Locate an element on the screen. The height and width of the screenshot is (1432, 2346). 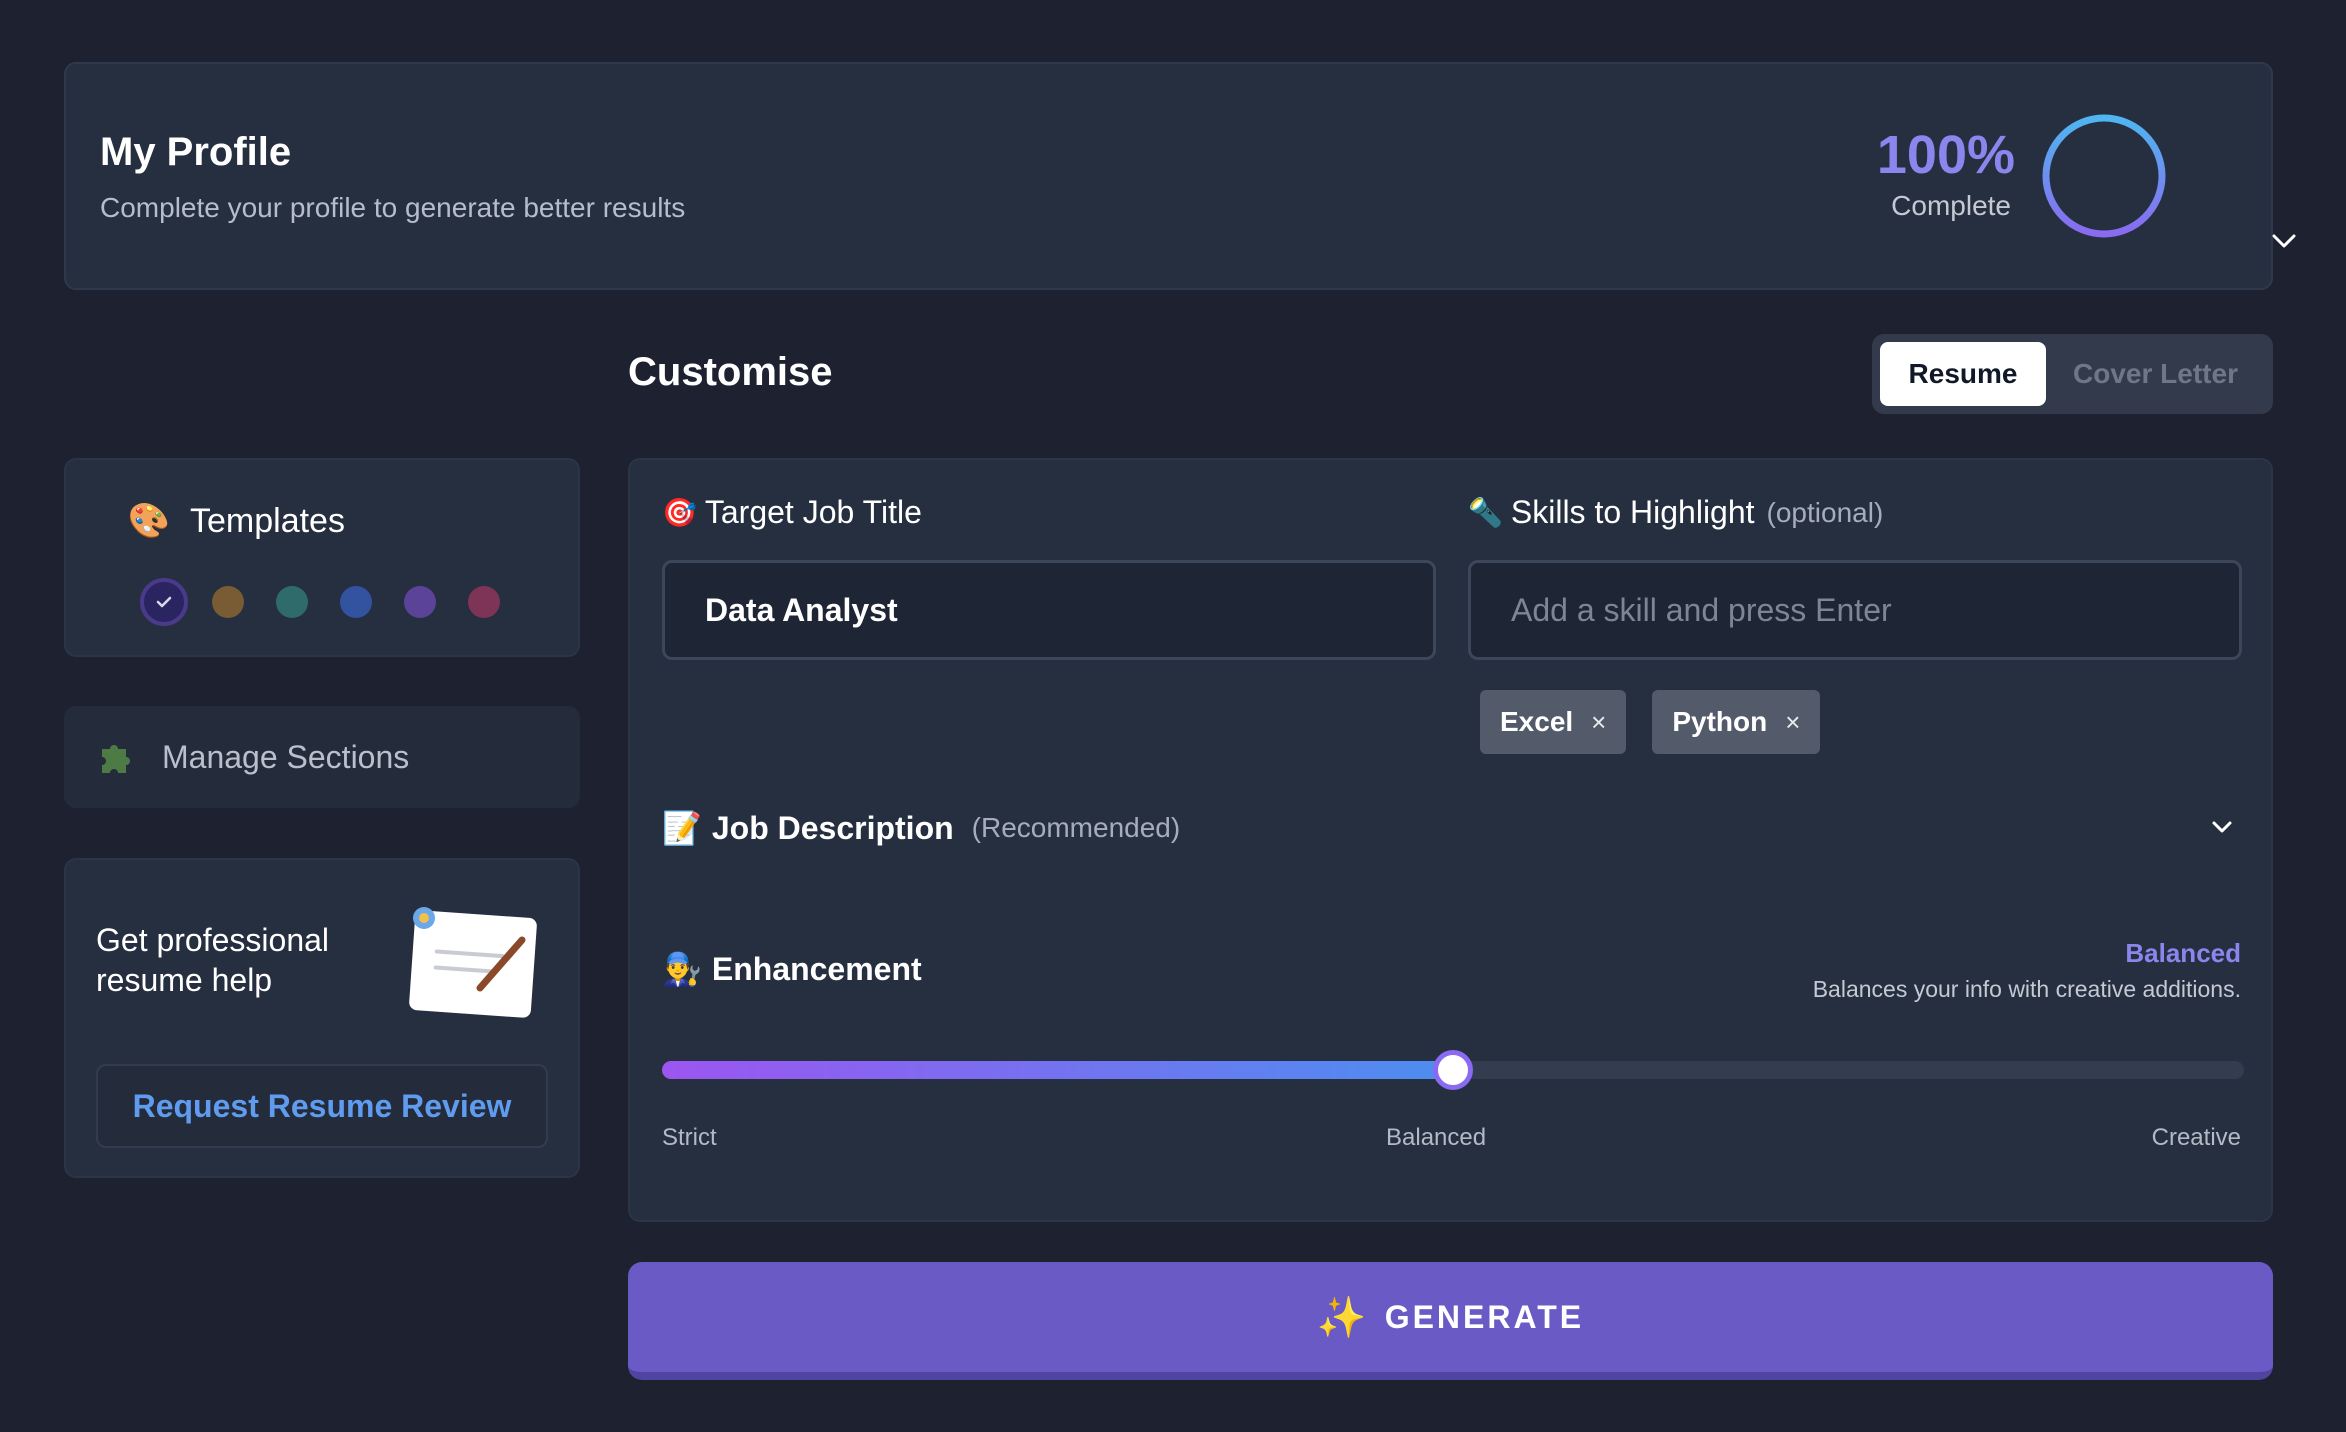
generate-button: ✨ GENERATE is located at coordinates (1450, 1321).